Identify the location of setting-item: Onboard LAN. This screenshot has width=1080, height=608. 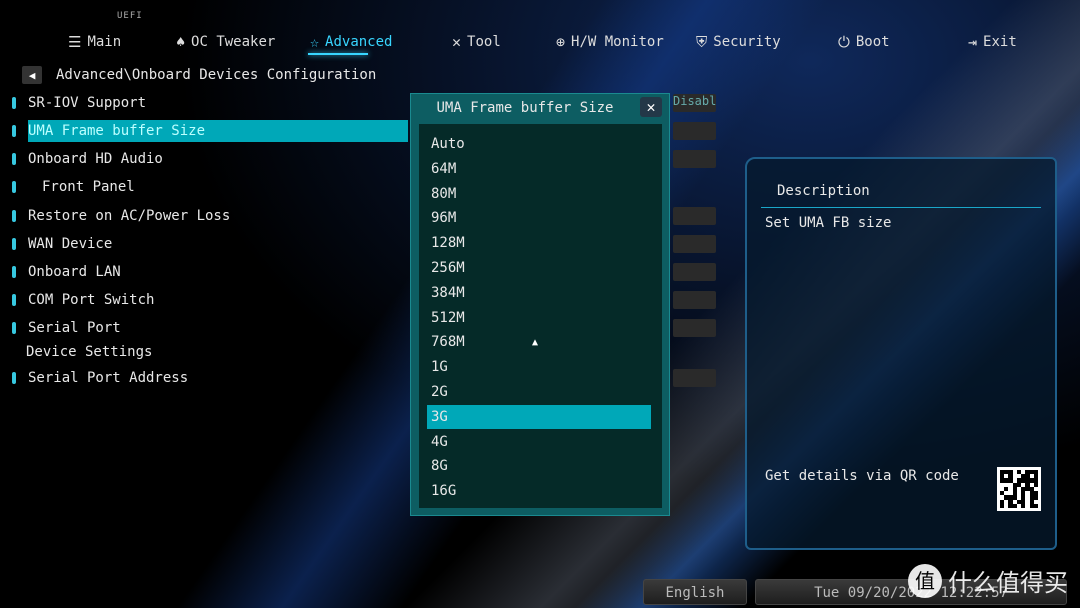
(66, 272).